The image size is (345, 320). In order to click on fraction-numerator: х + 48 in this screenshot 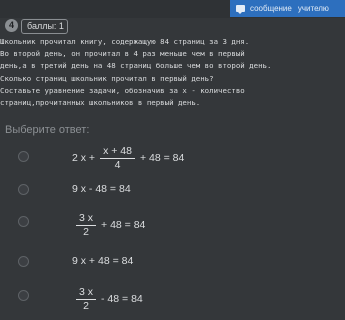, I will do `click(117, 152)`.